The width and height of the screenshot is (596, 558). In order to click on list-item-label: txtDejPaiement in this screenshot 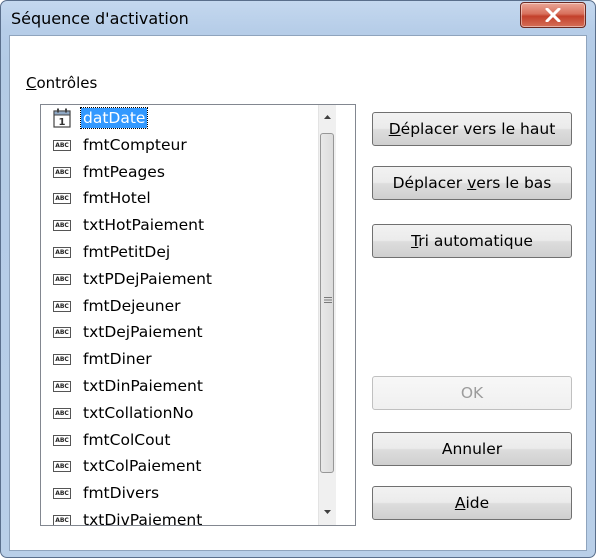, I will do `click(143, 332)`.